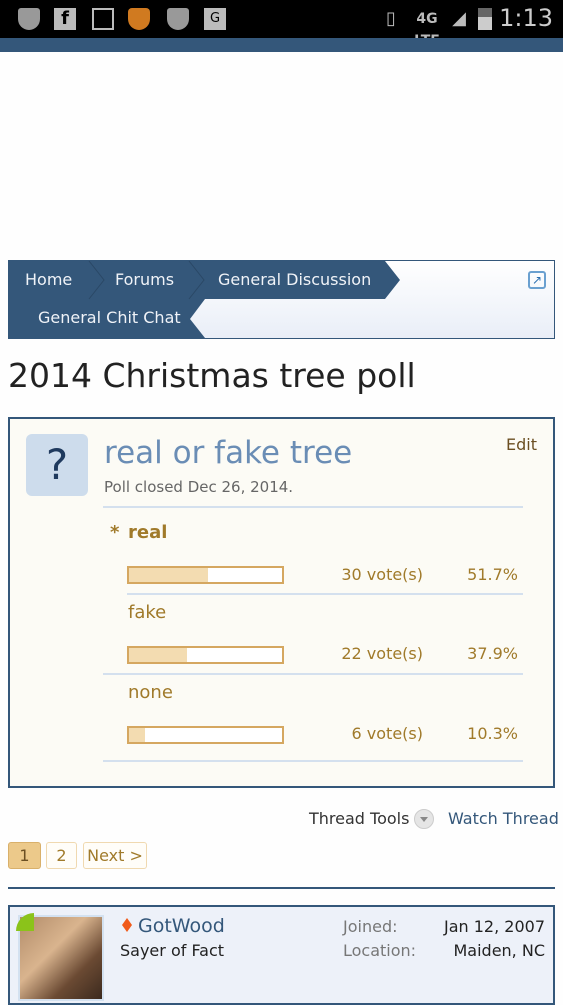  What do you see at coordinates (503, 818) in the screenshot?
I see `watch-thread-link: Watch Thread` at bounding box center [503, 818].